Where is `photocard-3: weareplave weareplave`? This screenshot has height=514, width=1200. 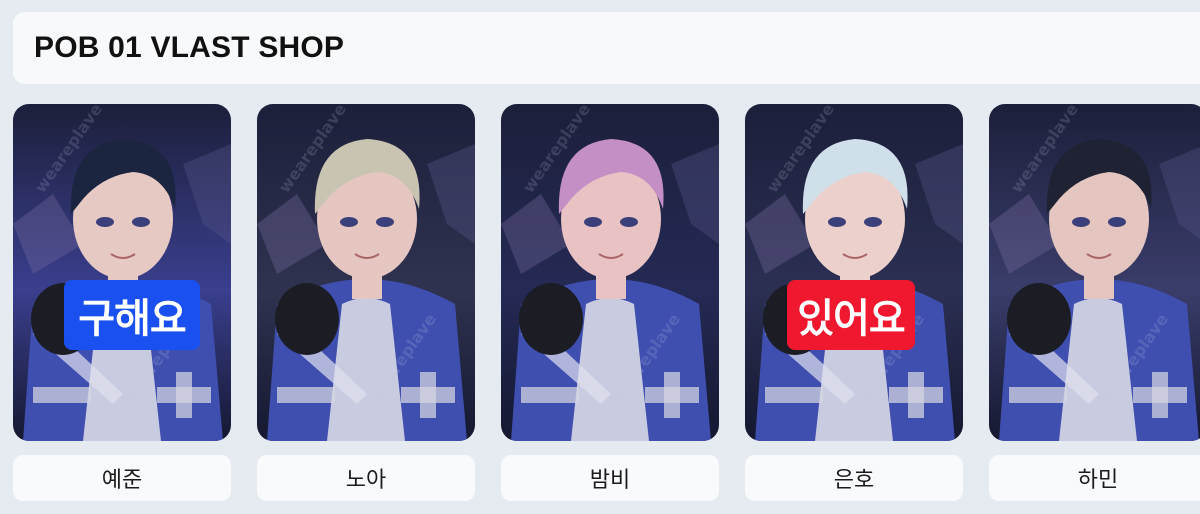
photocard-3: weareplave weareplave is located at coordinates (610, 272).